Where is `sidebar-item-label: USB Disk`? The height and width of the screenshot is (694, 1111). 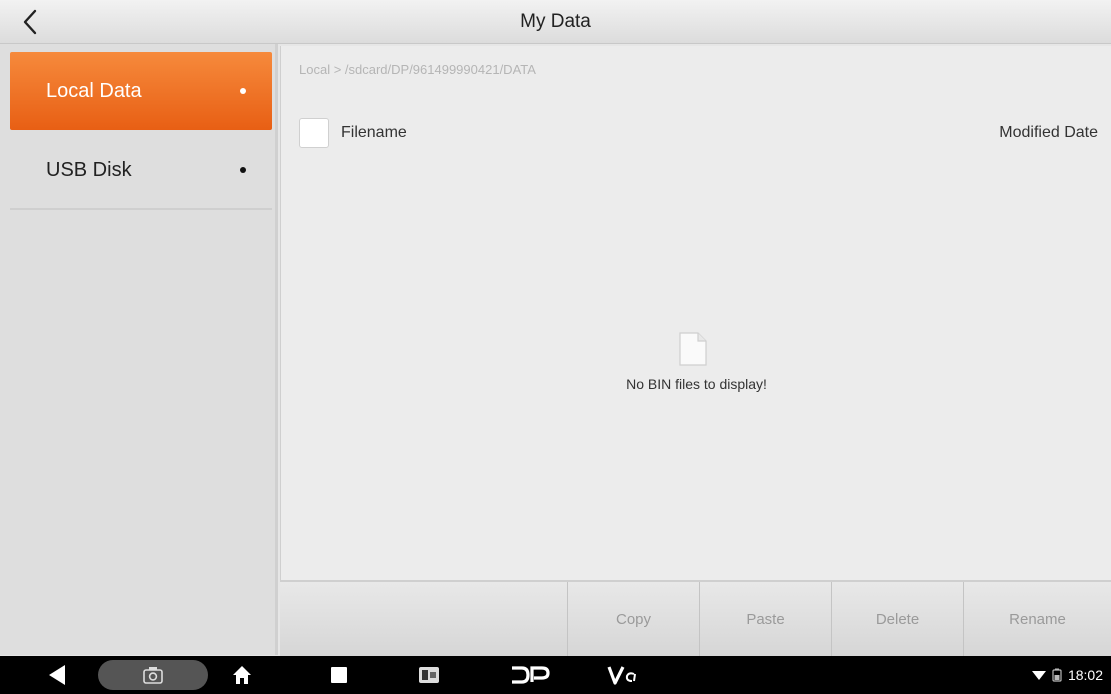
sidebar-item-label: USB Disk is located at coordinates (89, 169).